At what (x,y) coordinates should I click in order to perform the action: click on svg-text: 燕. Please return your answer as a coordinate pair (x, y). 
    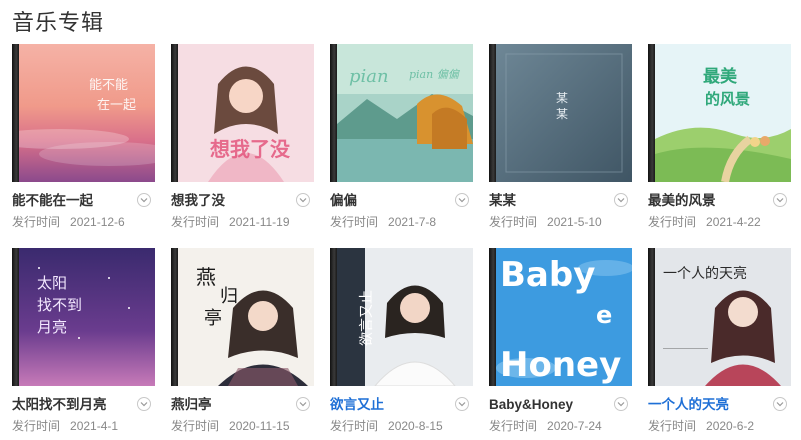
    Looking at the image, I should click on (206, 277).